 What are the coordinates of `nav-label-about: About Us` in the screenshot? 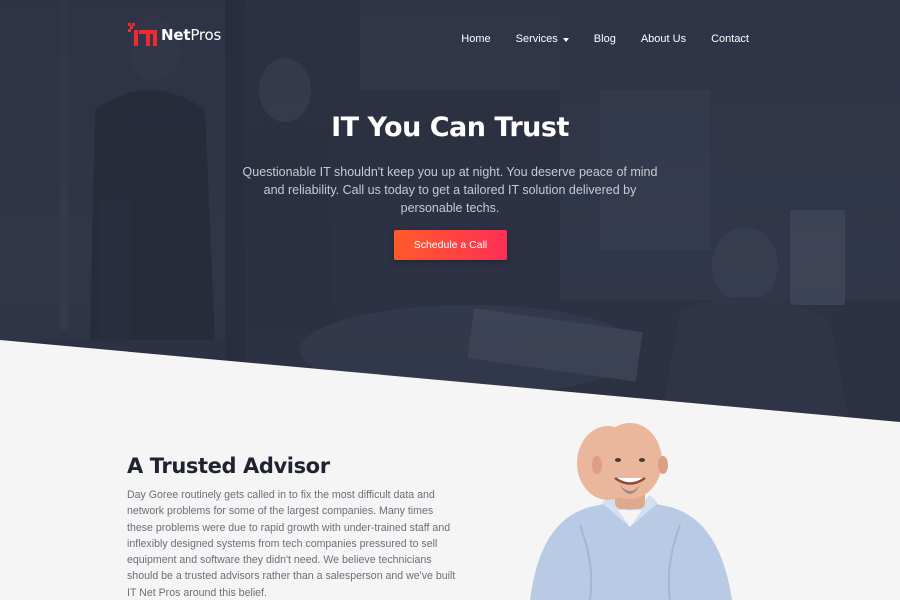 It's located at (663, 39).